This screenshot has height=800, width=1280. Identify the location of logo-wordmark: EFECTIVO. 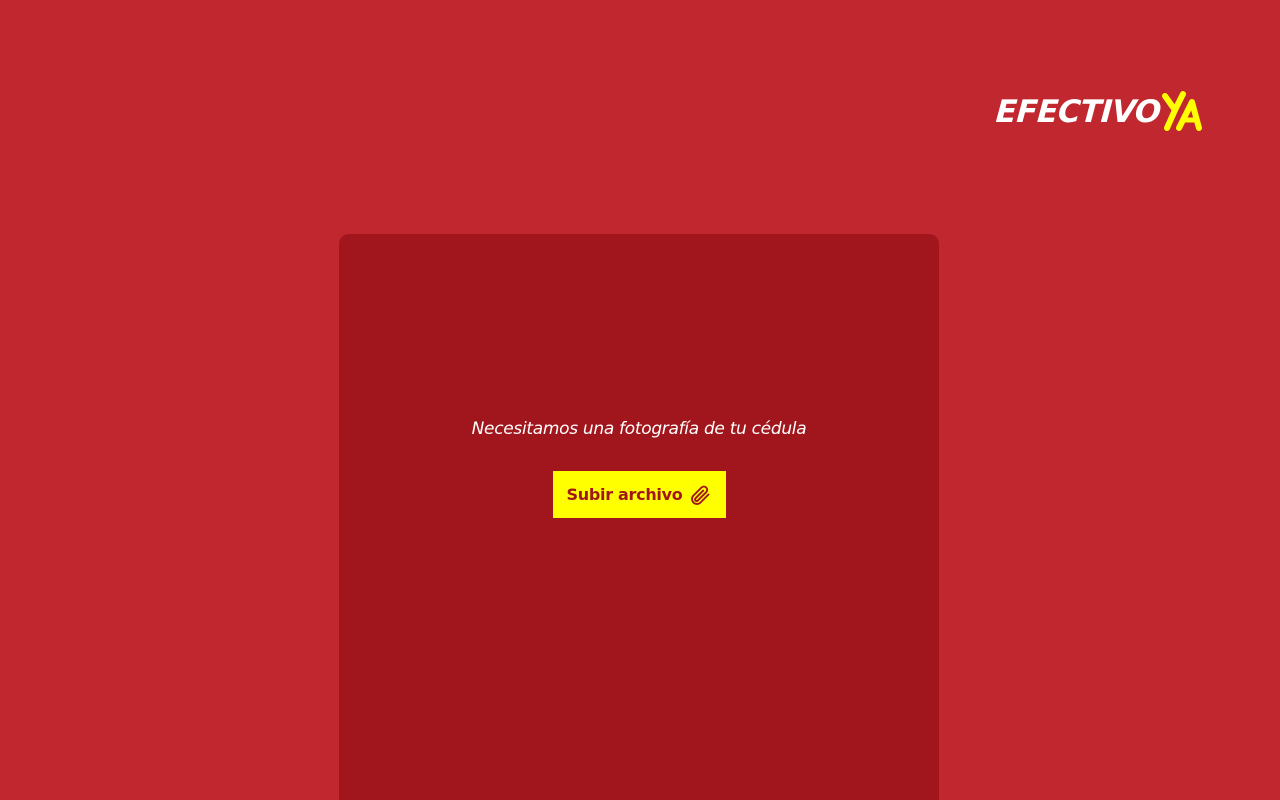
(1078, 112).